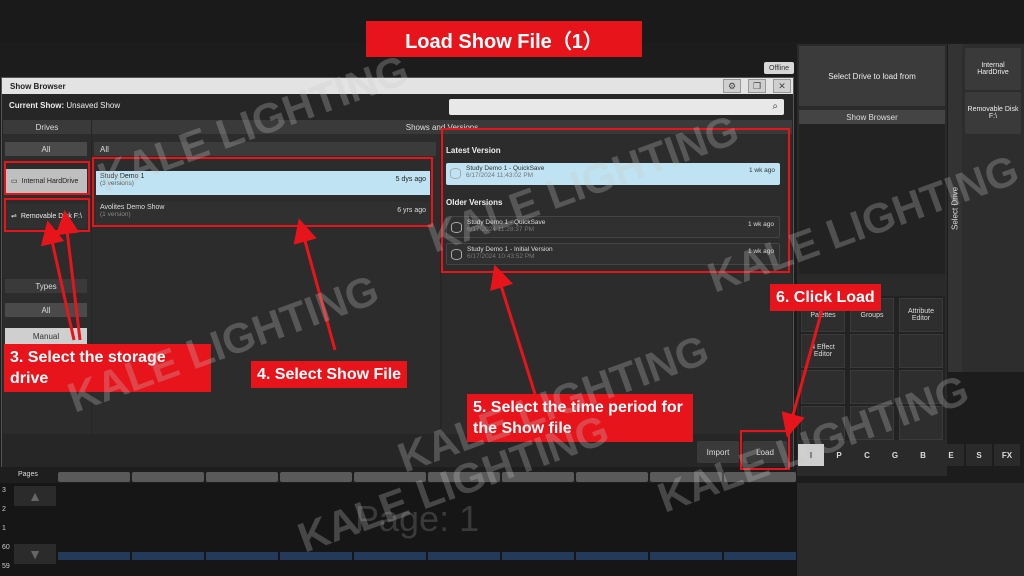 The image size is (1024, 576). Describe the element at coordinates (68, 275) in the screenshot. I see `arrow-to-removable` at that location.